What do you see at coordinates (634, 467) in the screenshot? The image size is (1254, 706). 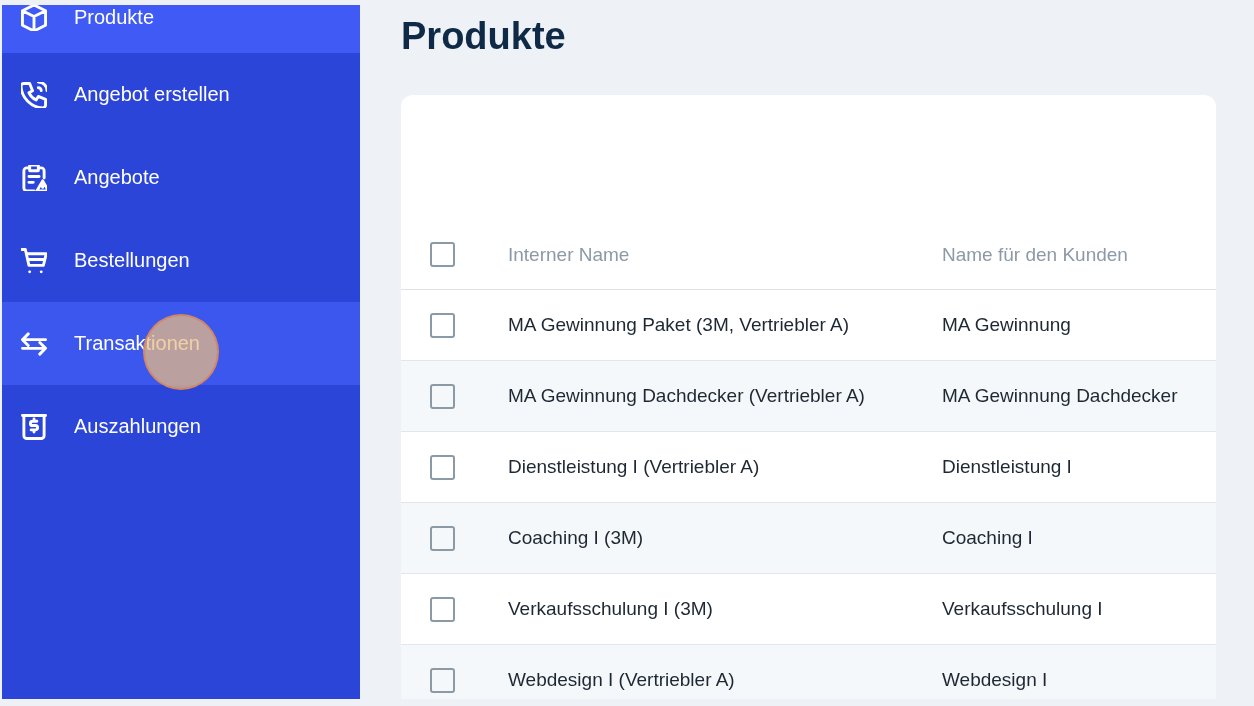 I see `table-cell-text: Dienstleistung I (Vertriebler A)` at bounding box center [634, 467].